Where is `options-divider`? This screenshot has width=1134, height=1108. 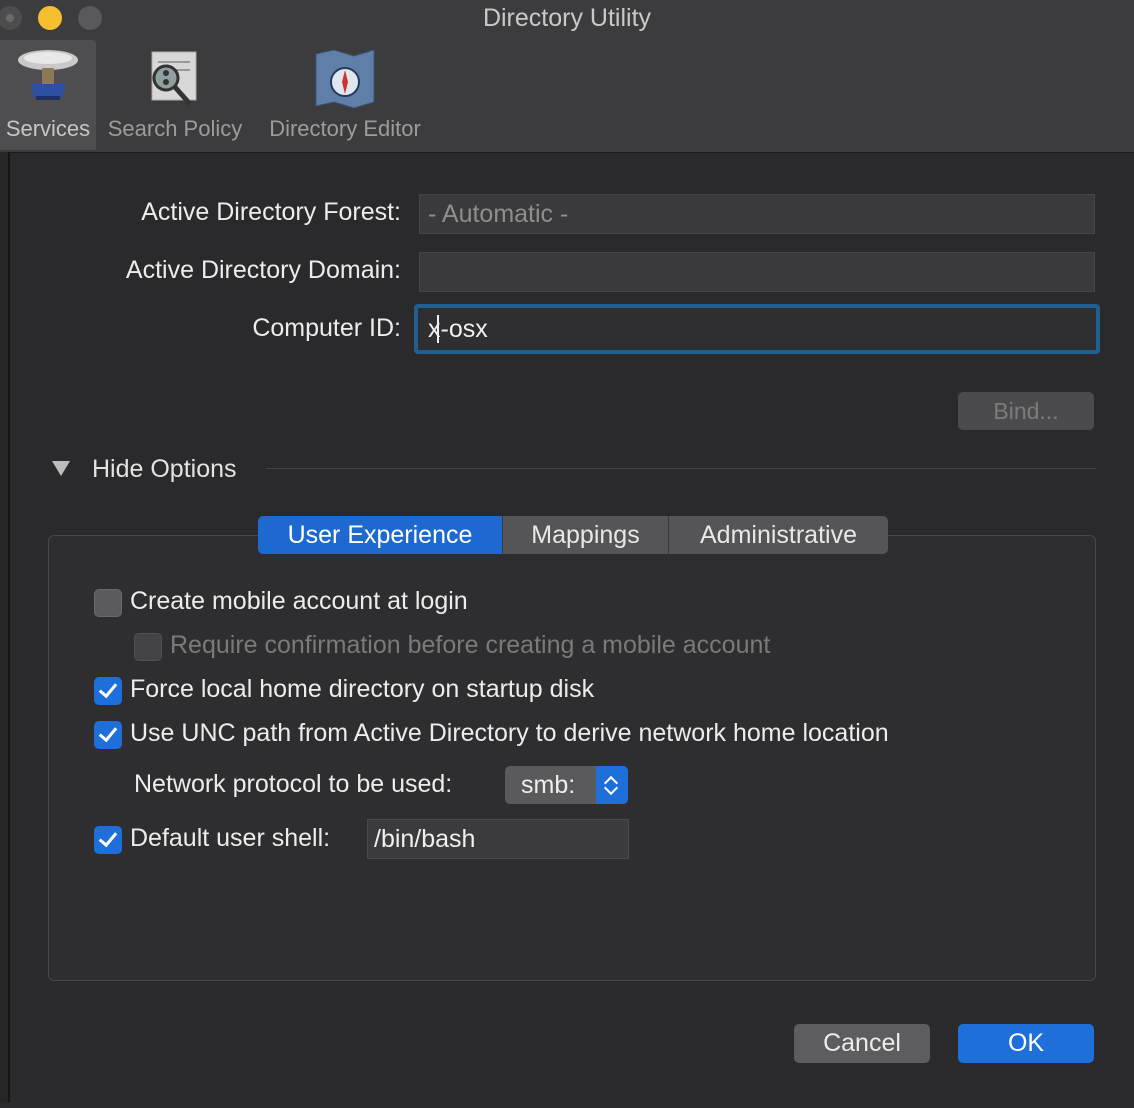 options-divider is located at coordinates (681, 468).